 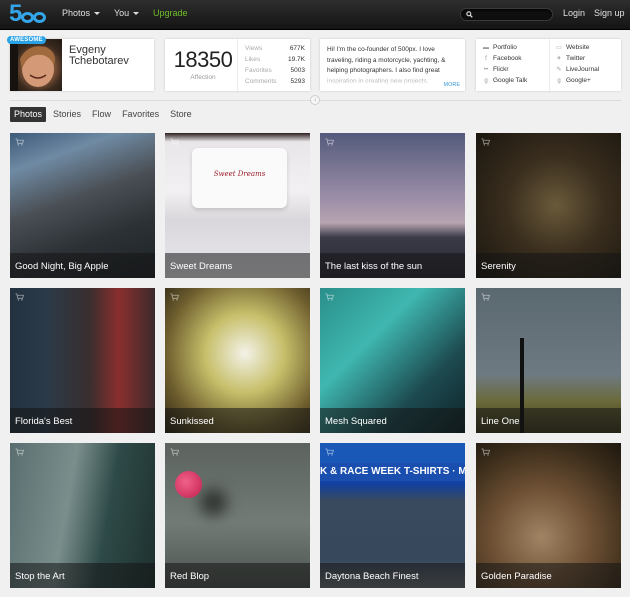 What do you see at coordinates (507, 58) in the screenshot?
I see `link-label: Facebook` at bounding box center [507, 58].